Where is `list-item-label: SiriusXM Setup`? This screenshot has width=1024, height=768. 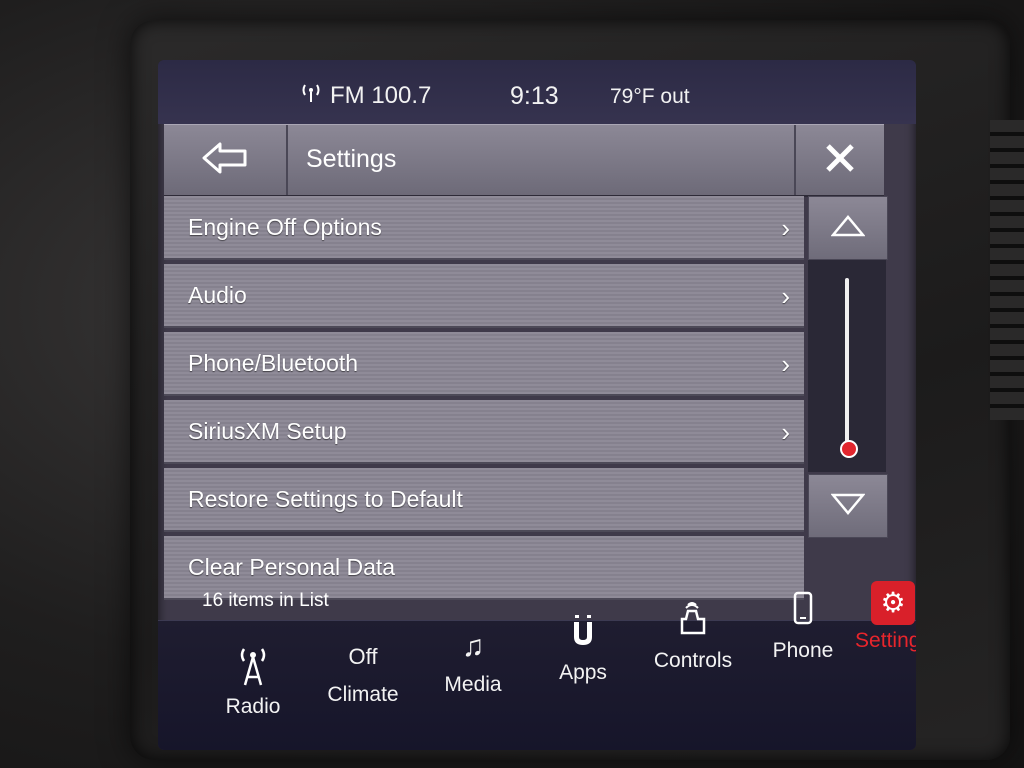
list-item-label: SiriusXM Setup is located at coordinates (267, 430).